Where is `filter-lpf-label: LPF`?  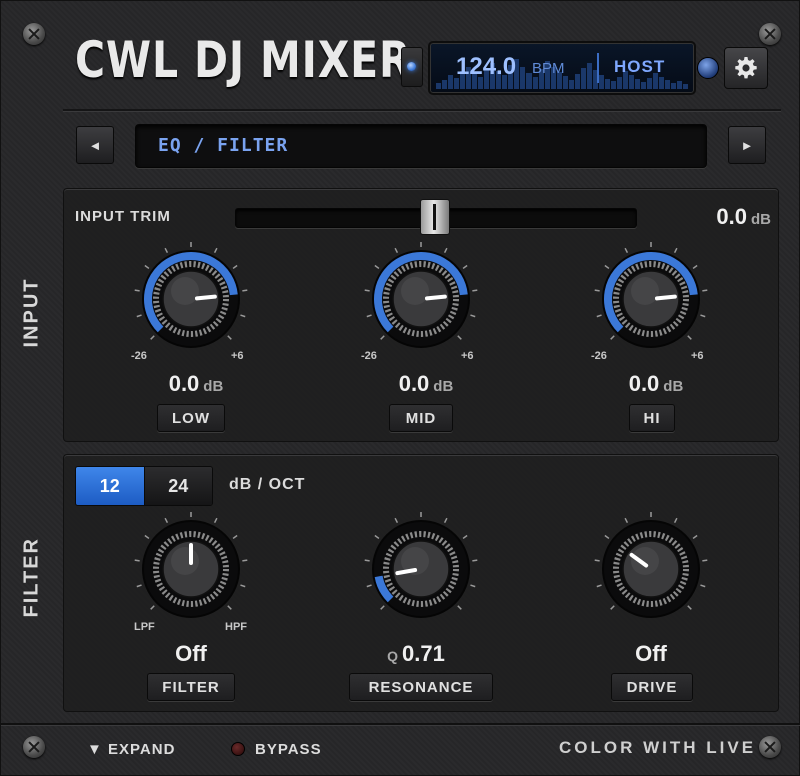 filter-lpf-label: LPF is located at coordinates (144, 627).